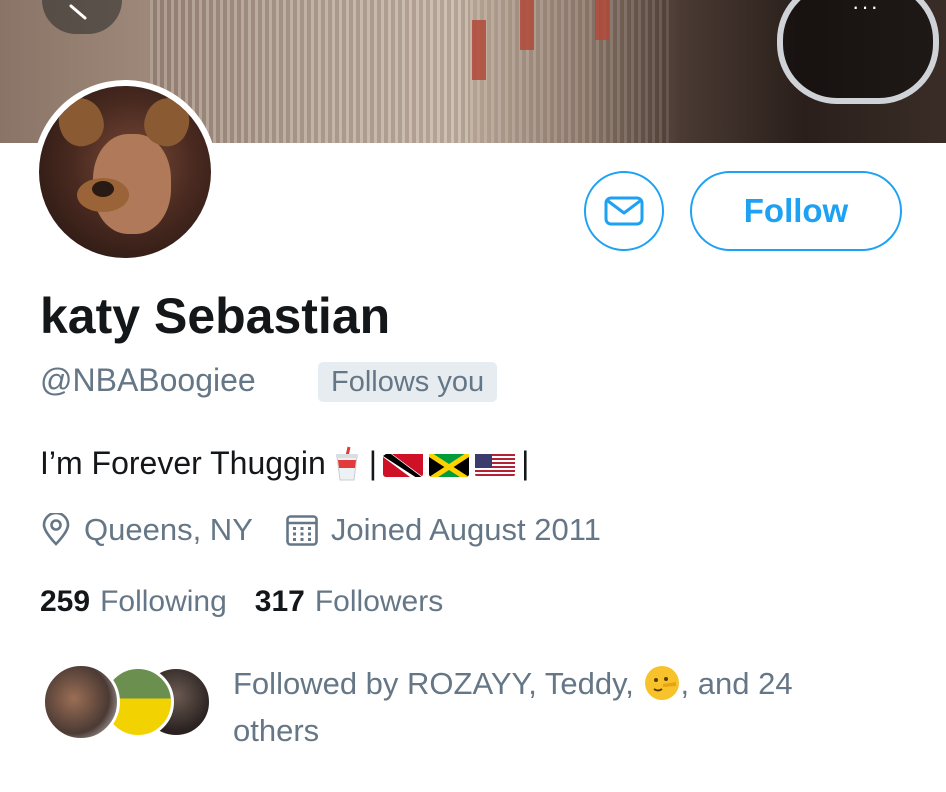 Image resolution: width=946 pixels, height=792 pixels. Describe the element at coordinates (65, 601) in the screenshot. I see `following-count: 259` at that location.